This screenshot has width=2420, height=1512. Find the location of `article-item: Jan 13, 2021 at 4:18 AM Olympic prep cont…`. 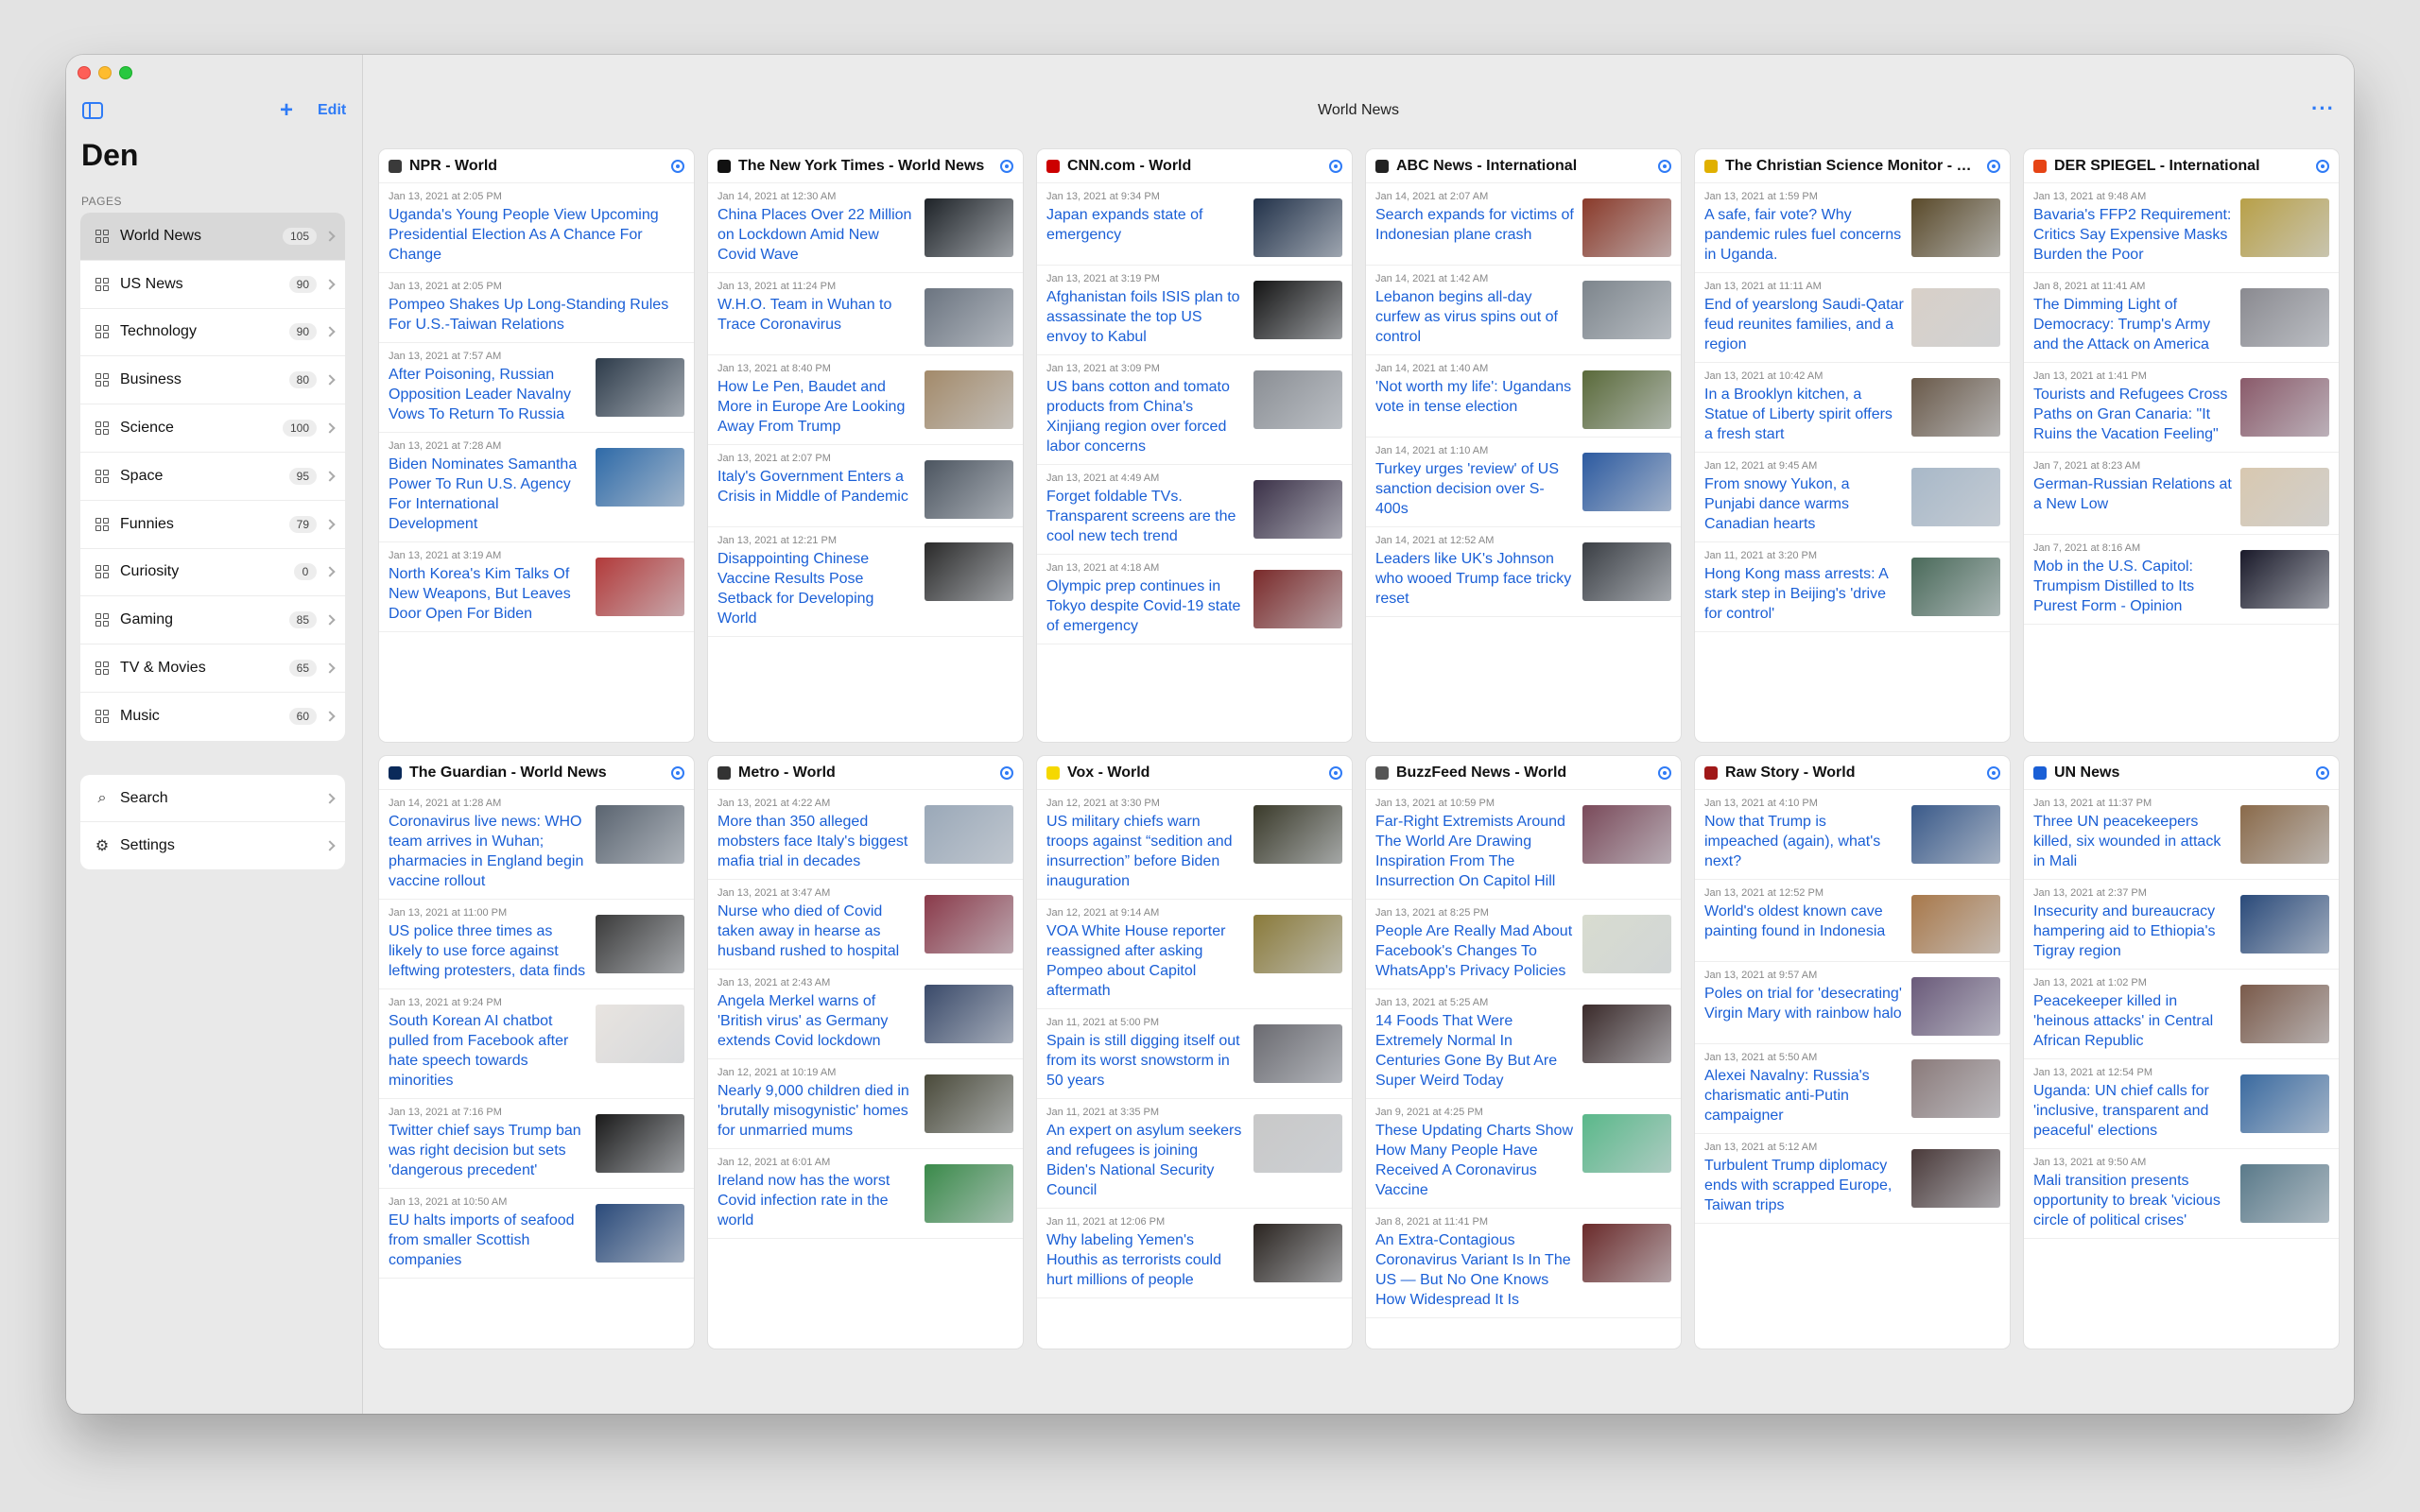

article-item: Jan 13, 2021 at 4:18 AM Olympic prep cont… is located at coordinates (1194, 599).